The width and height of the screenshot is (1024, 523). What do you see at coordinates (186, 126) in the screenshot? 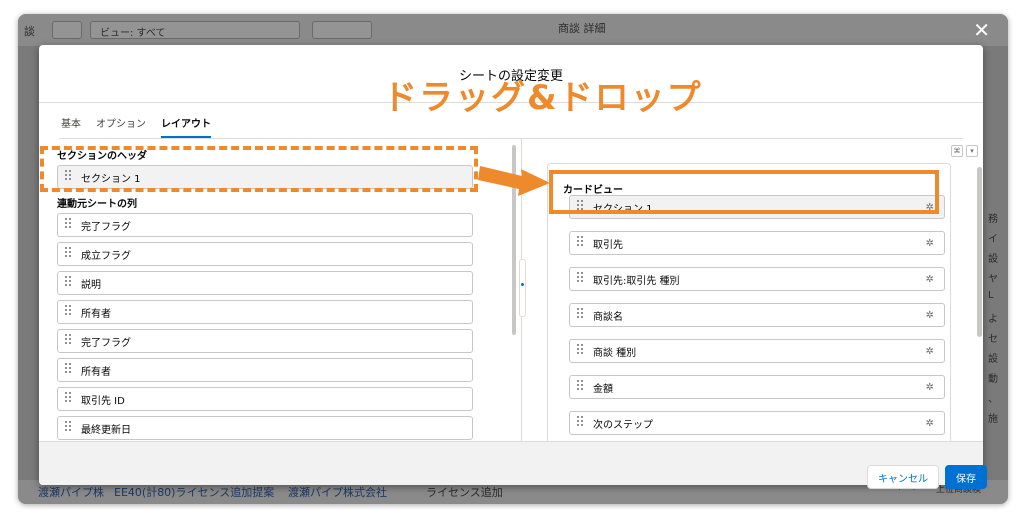
I see `tab-layout: レイアウト` at bounding box center [186, 126].